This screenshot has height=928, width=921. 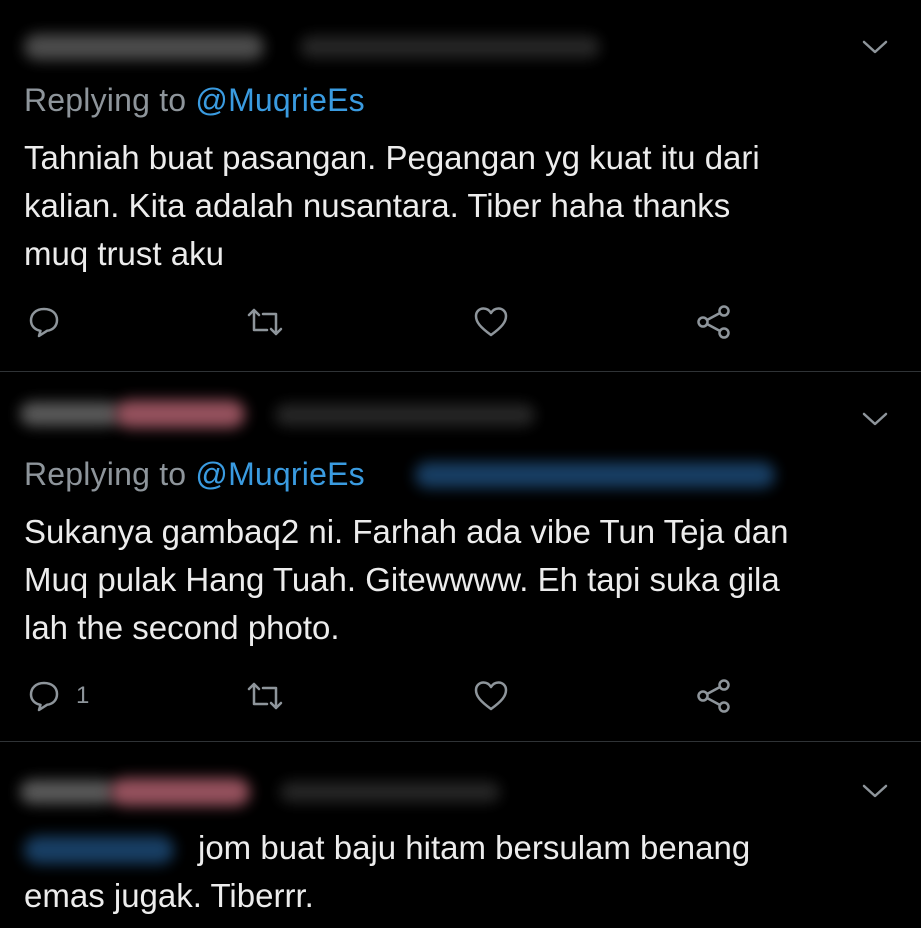 I want to click on tweet-actions: 1, so click(x=460, y=696).